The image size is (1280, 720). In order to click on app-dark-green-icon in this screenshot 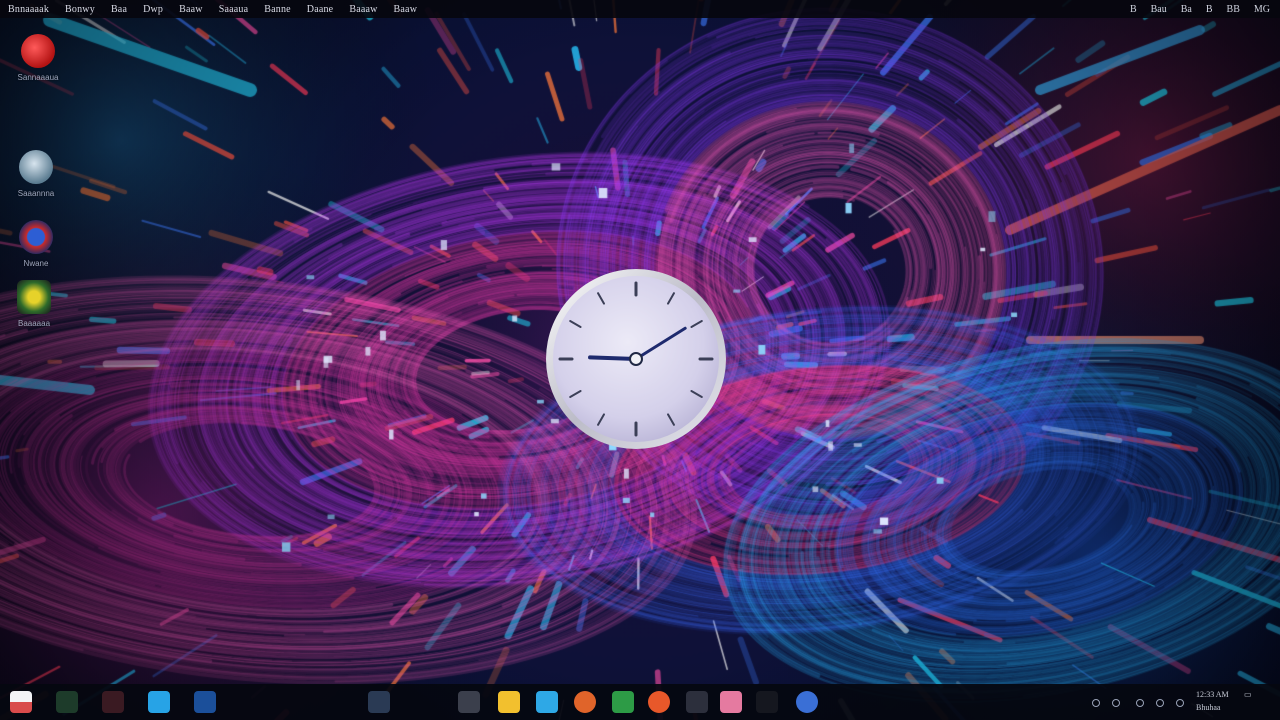, I will do `click(67, 702)`.